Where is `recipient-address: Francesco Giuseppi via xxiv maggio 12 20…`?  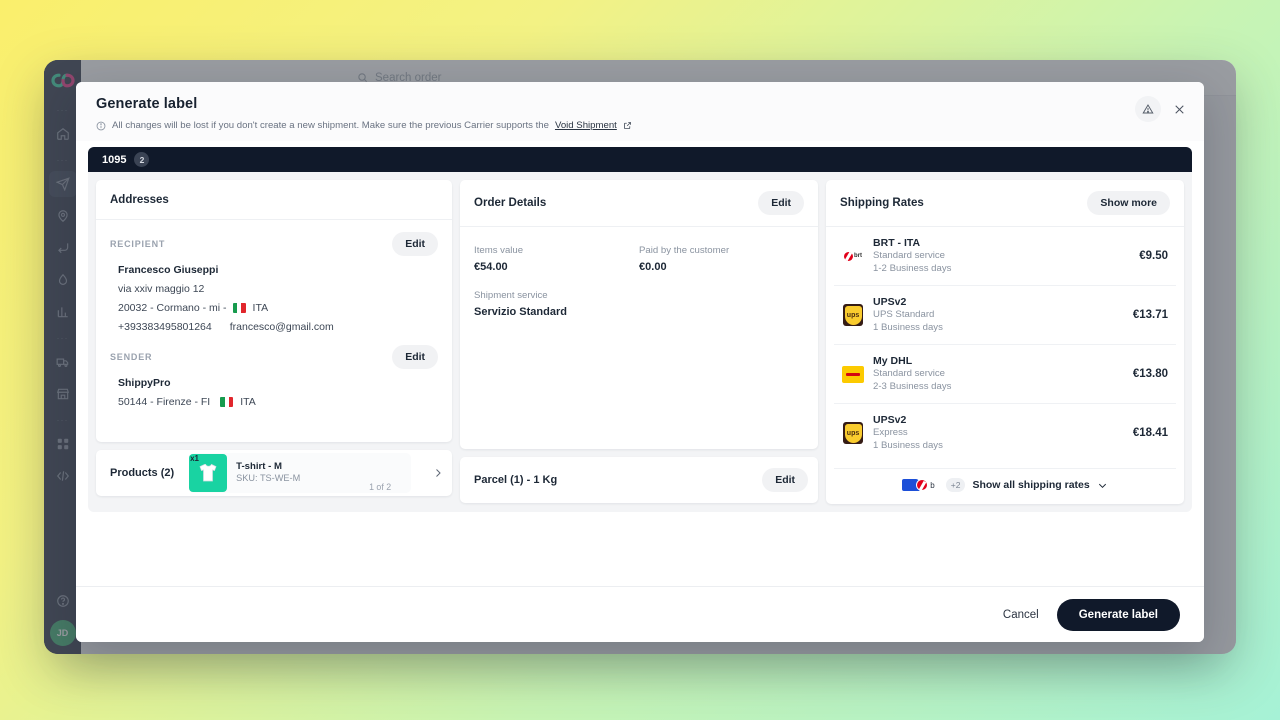
recipient-address: Francesco Giuseppi via xxiv maggio 12 20… is located at coordinates (274, 295).